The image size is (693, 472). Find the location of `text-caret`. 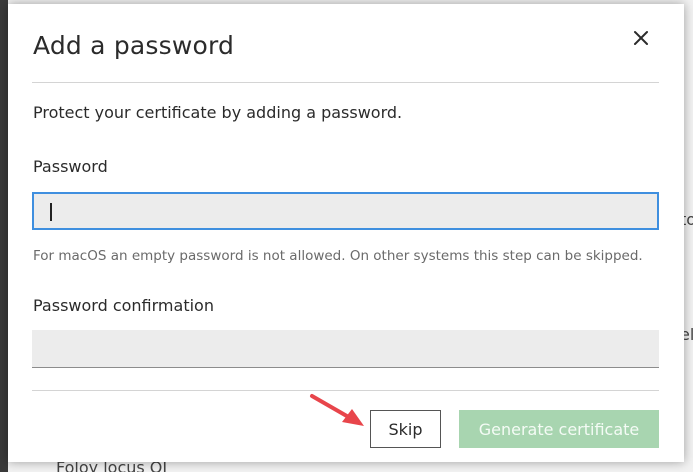

text-caret is located at coordinates (51, 212).